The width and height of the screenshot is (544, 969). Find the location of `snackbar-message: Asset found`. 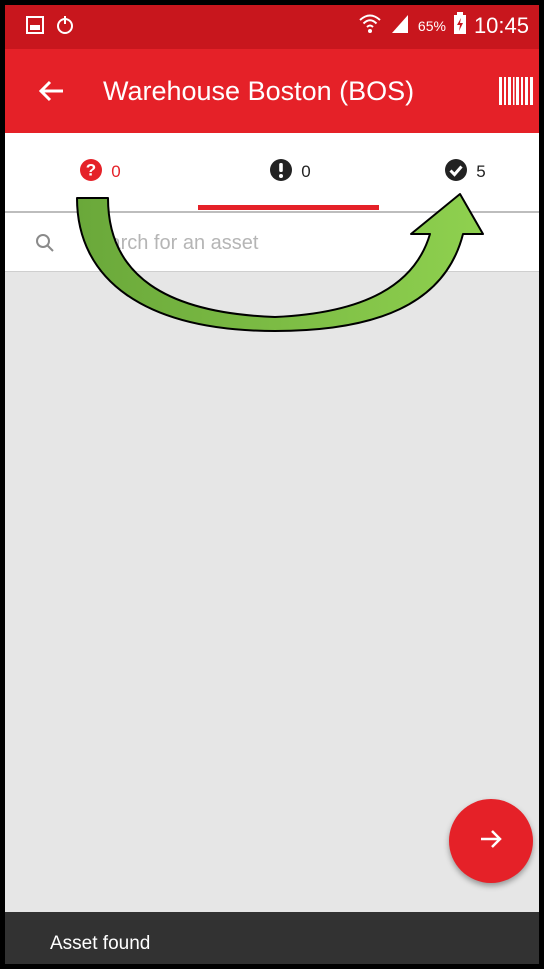

snackbar-message: Asset found is located at coordinates (100, 943).